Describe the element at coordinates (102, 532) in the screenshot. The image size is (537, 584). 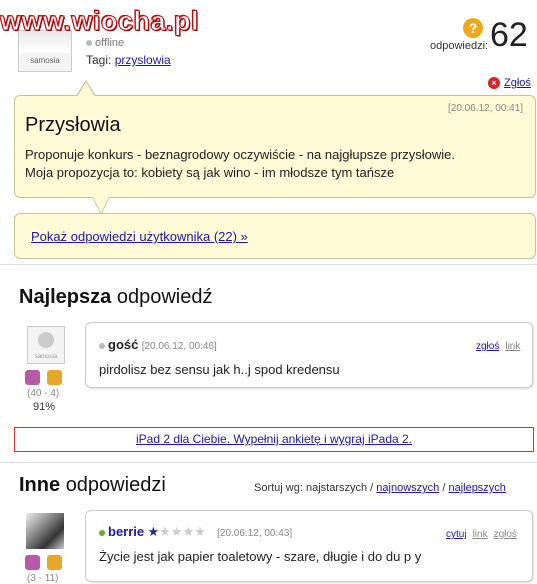
I see `online-dot-icon` at that location.